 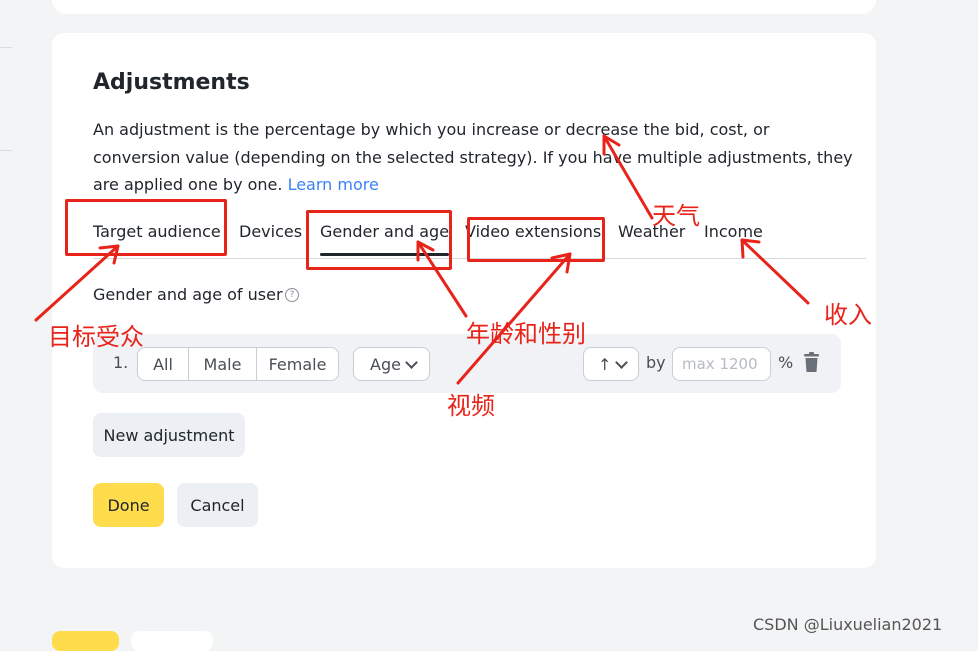 What do you see at coordinates (385, 239) in the screenshot?
I see `tab-gender-and-age: Gender and age` at bounding box center [385, 239].